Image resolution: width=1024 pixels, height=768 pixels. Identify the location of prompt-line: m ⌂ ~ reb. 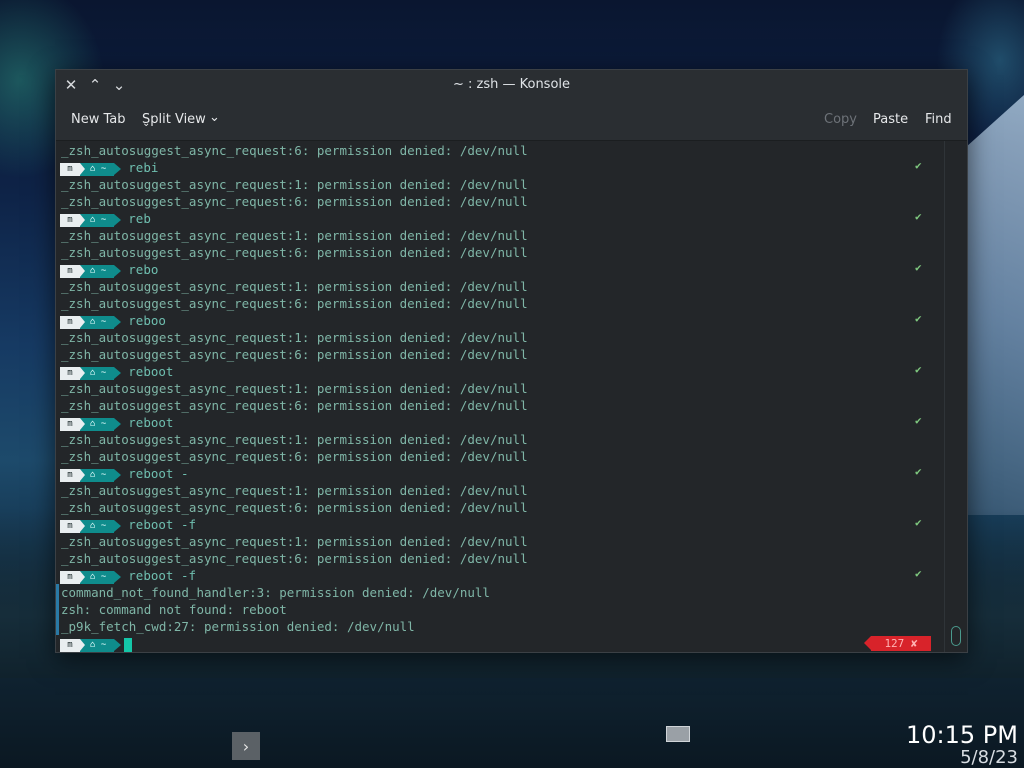
(105, 218).